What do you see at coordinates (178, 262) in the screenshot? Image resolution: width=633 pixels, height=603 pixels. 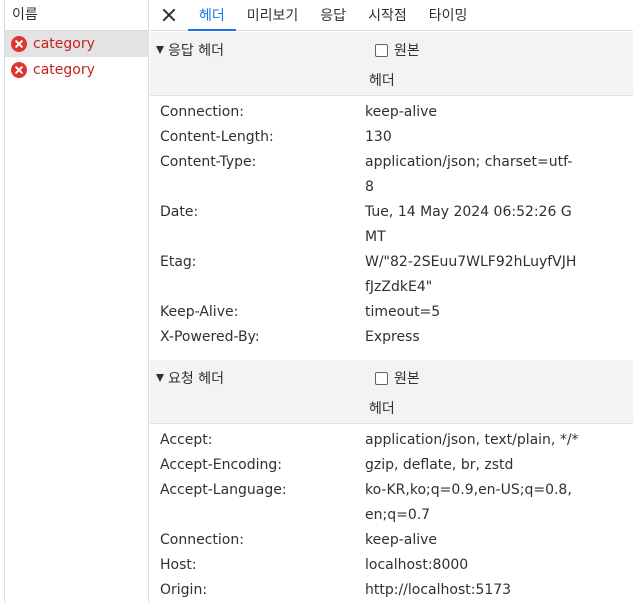 I see `header-key: Etag:` at bounding box center [178, 262].